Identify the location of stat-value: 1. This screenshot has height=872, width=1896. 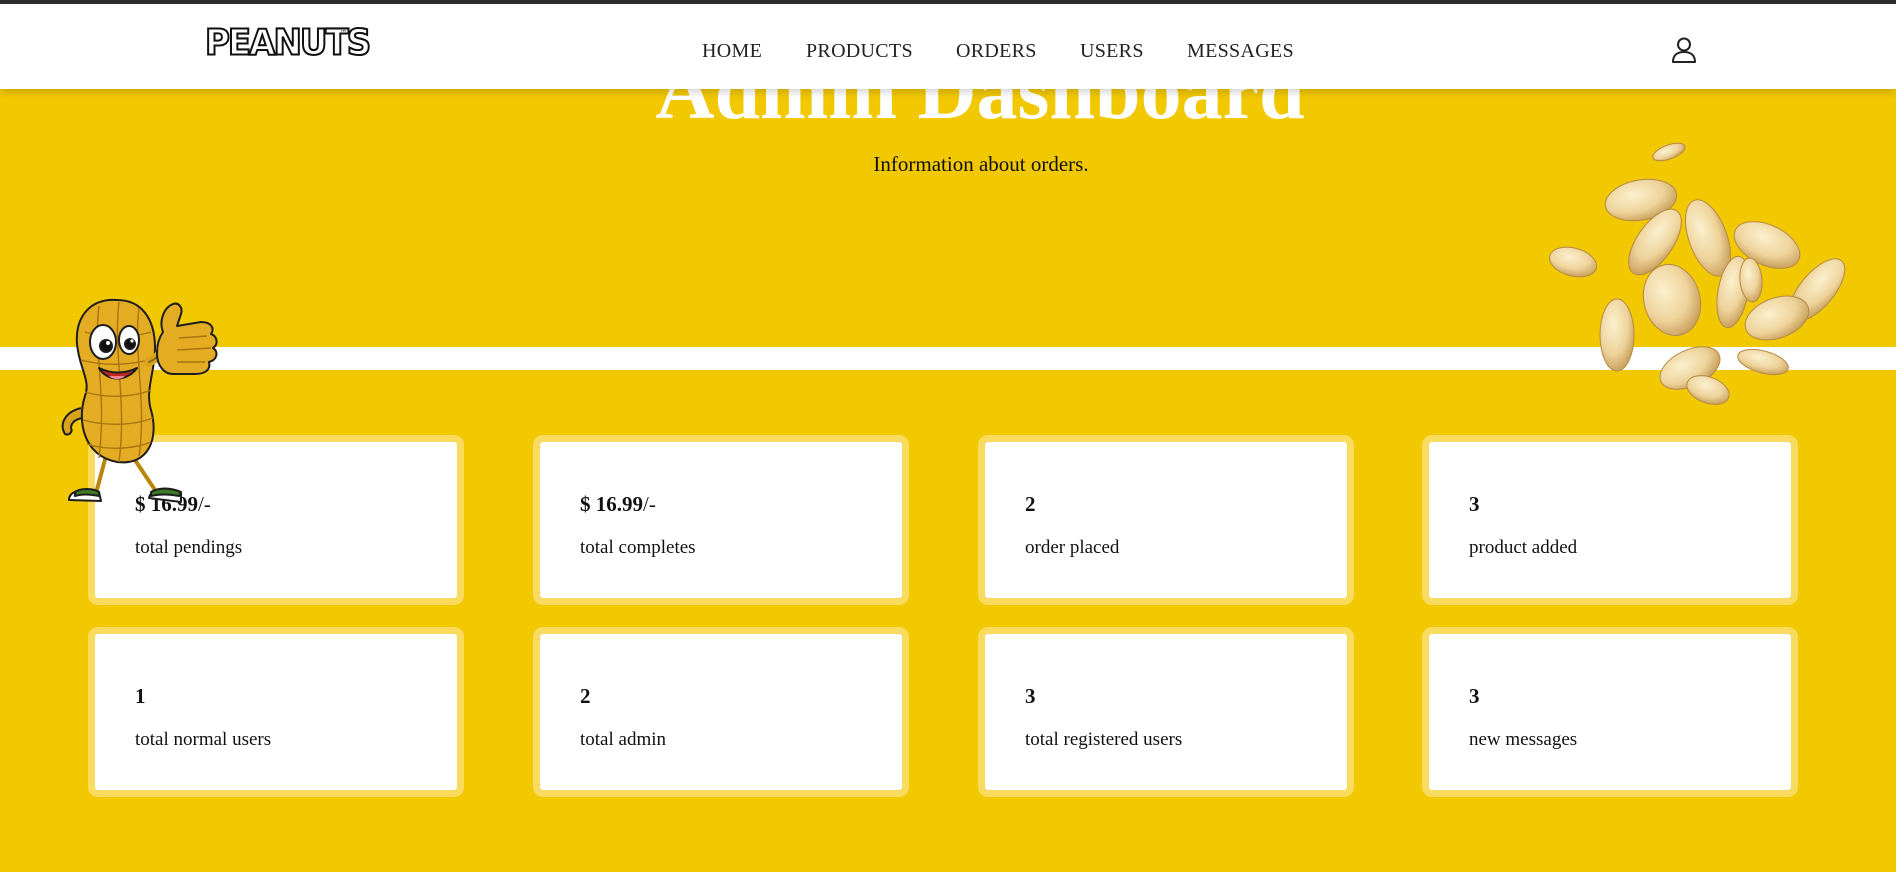
(140, 696).